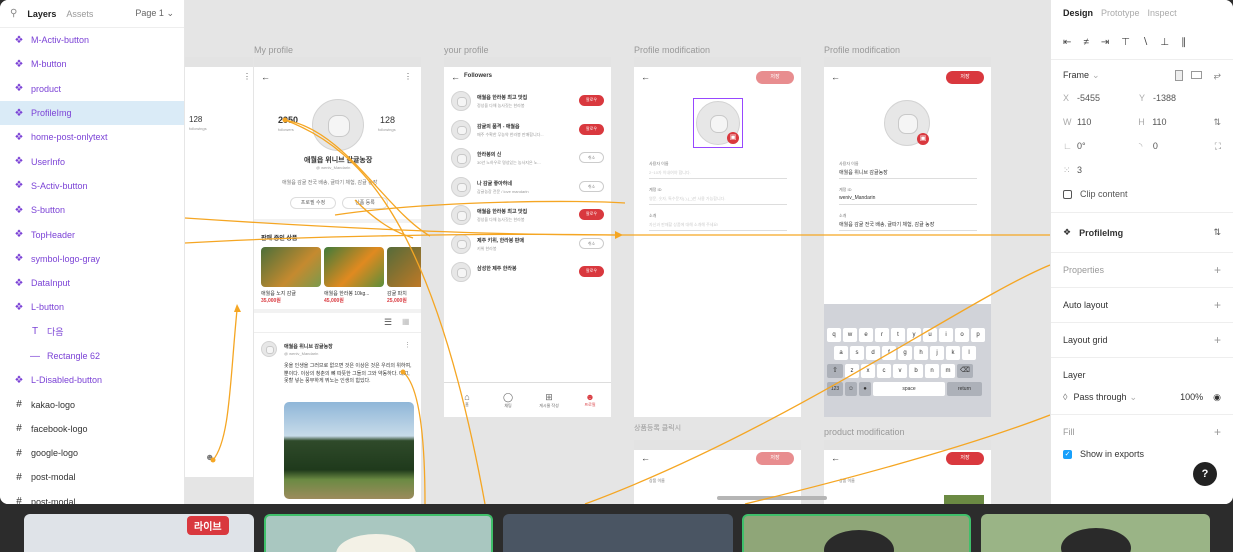 The height and width of the screenshot is (552, 1233). What do you see at coordinates (884, 371) in the screenshot?
I see `key: c` at bounding box center [884, 371].